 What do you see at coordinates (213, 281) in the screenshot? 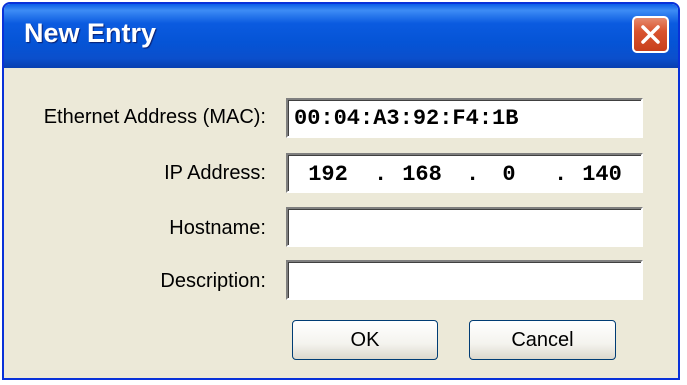
I see `description-label: Description:` at bounding box center [213, 281].